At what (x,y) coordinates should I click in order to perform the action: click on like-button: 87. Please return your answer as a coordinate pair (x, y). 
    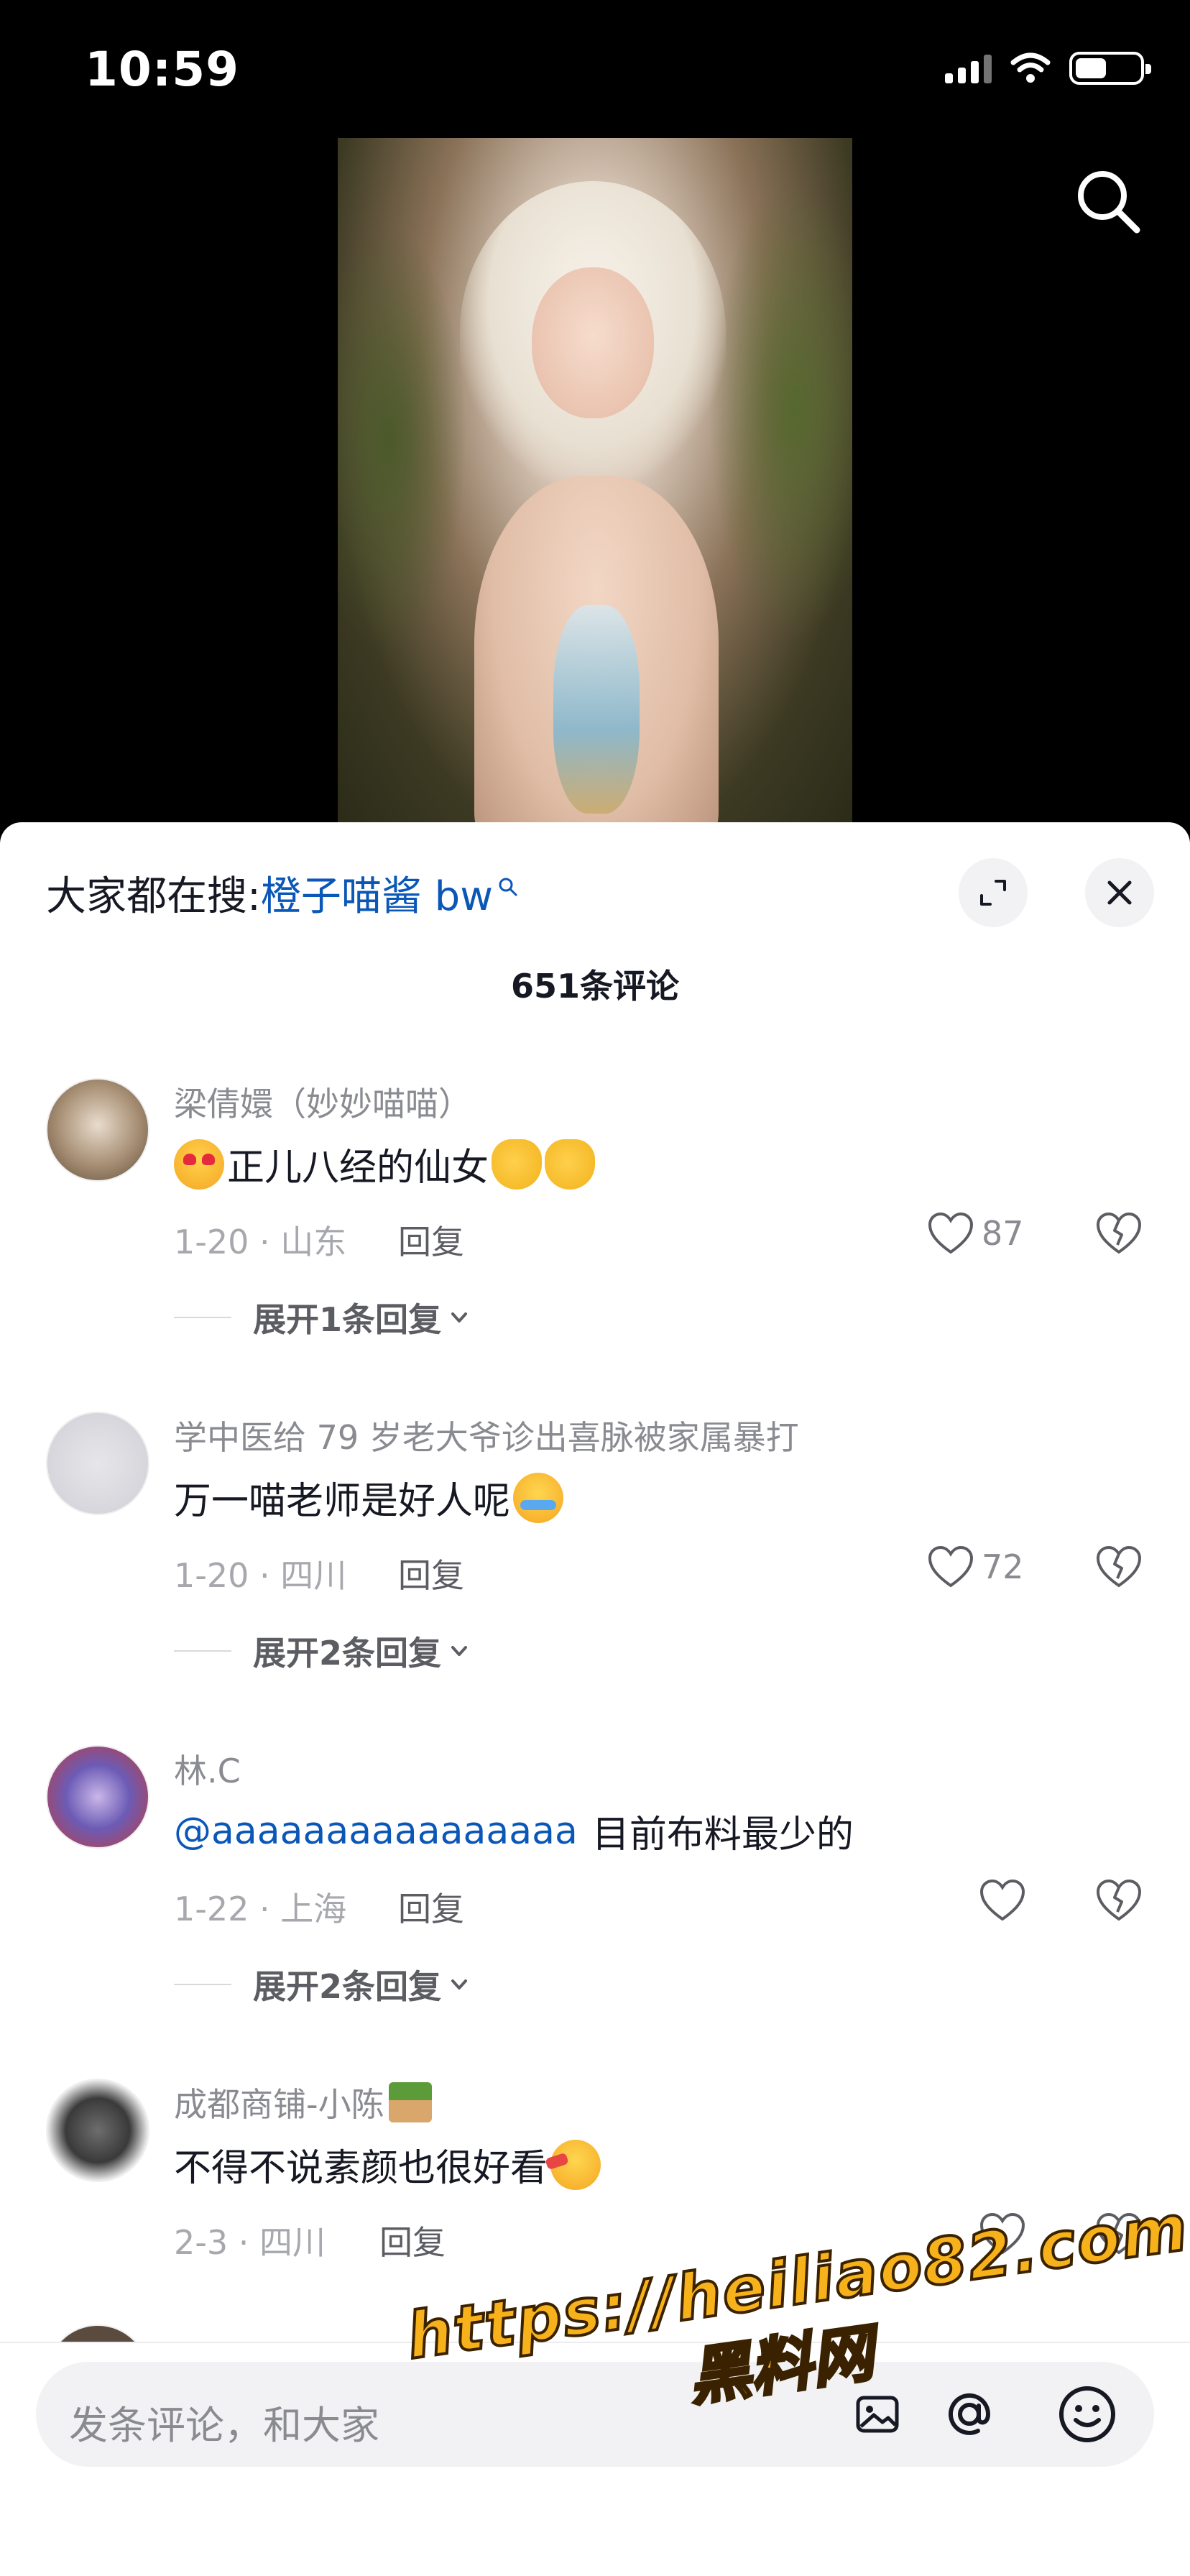
    Looking at the image, I should click on (975, 1233).